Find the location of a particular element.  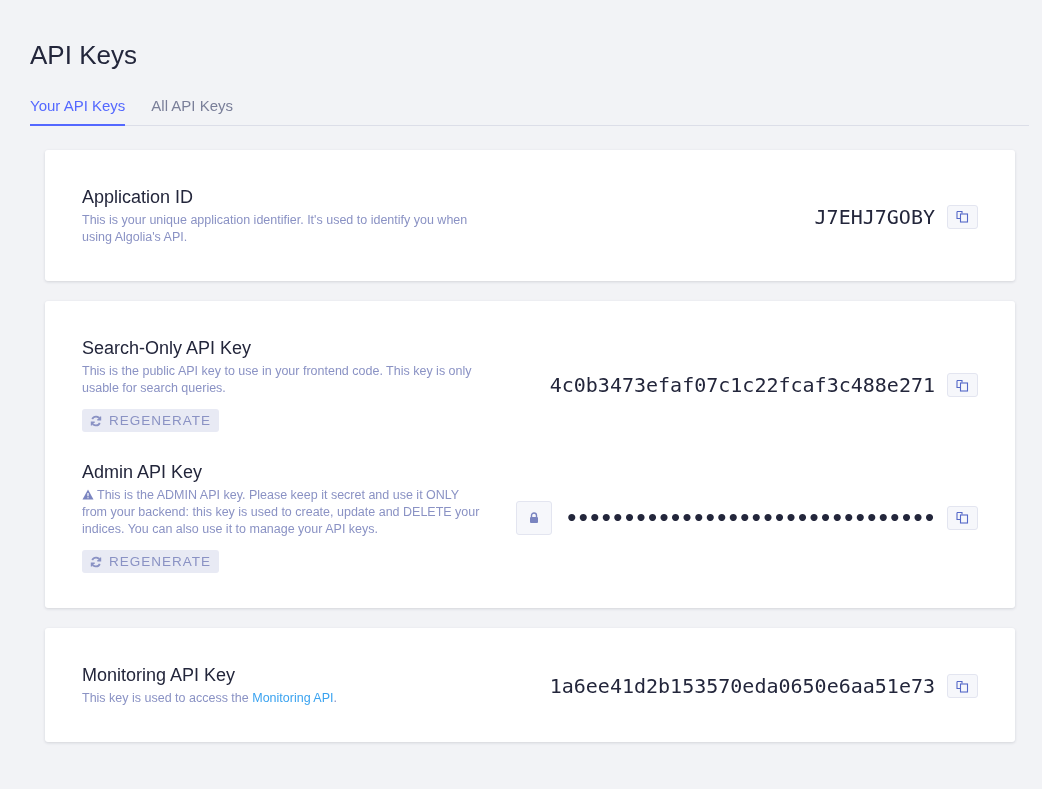

key-title: Admin API Key is located at coordinates (143, 472).